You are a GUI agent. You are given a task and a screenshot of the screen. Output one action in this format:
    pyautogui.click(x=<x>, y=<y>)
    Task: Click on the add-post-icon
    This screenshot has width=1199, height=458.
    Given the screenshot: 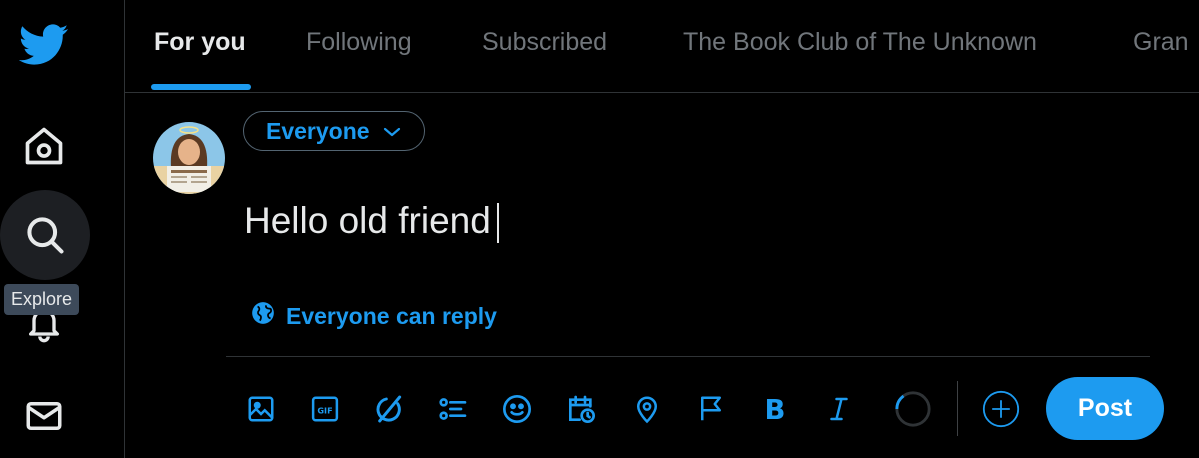 What is the action you would take?
    pyautogui.click(x=1001, y=409)
    